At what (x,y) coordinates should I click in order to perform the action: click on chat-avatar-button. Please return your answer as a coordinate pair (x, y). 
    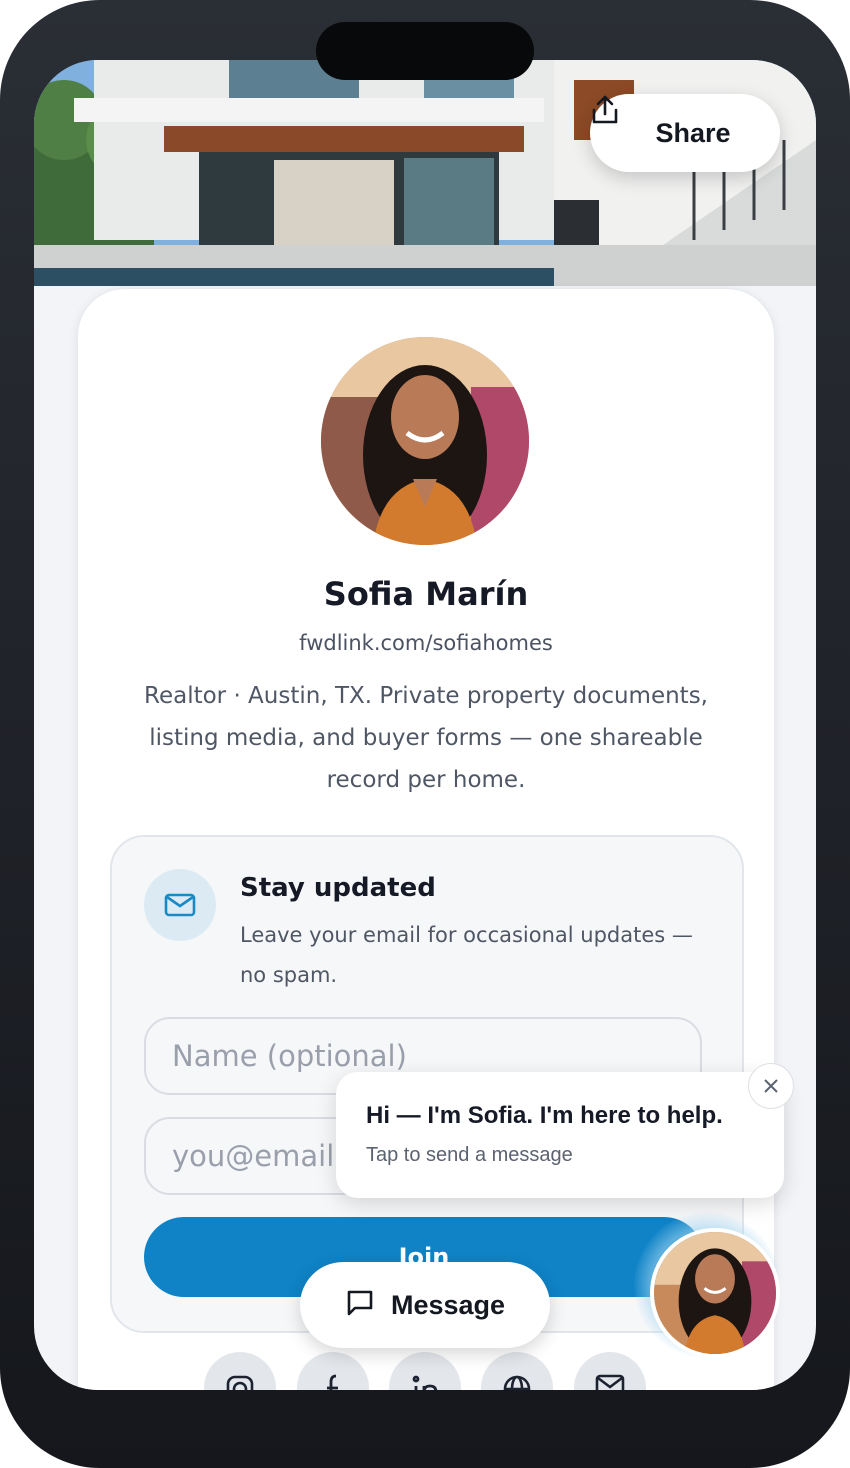
    Looking at the image, I should click on (715, 1293).